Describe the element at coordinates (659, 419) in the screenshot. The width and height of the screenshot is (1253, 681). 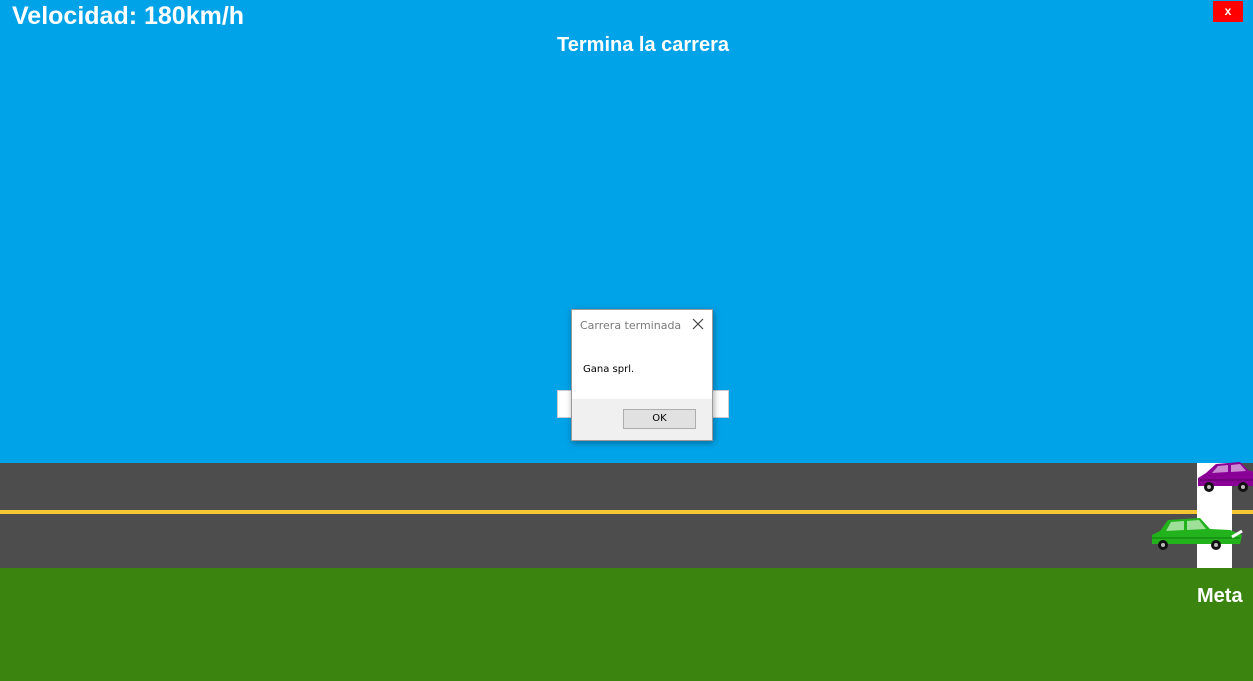
I see `ok-button: OK` at that location.